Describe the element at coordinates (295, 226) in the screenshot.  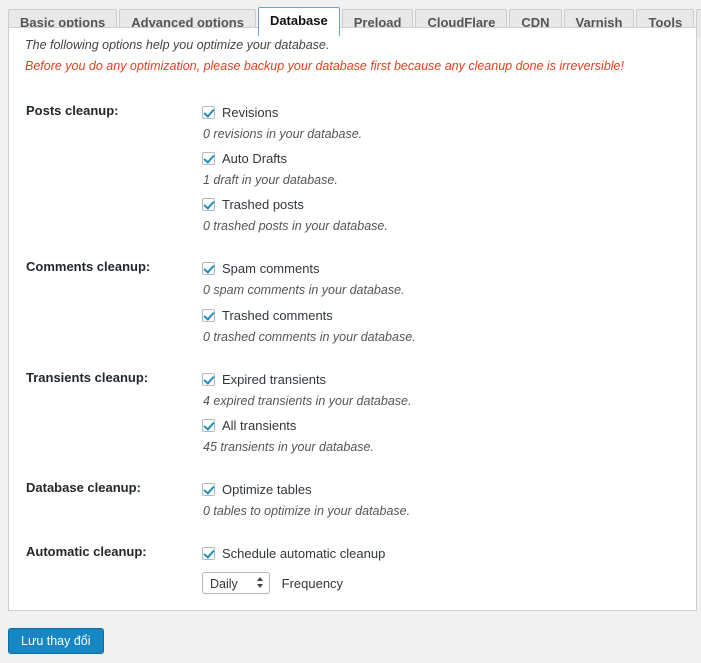
I see `desc-trashed-posts: 0 trashed posts in your database.` at that location.